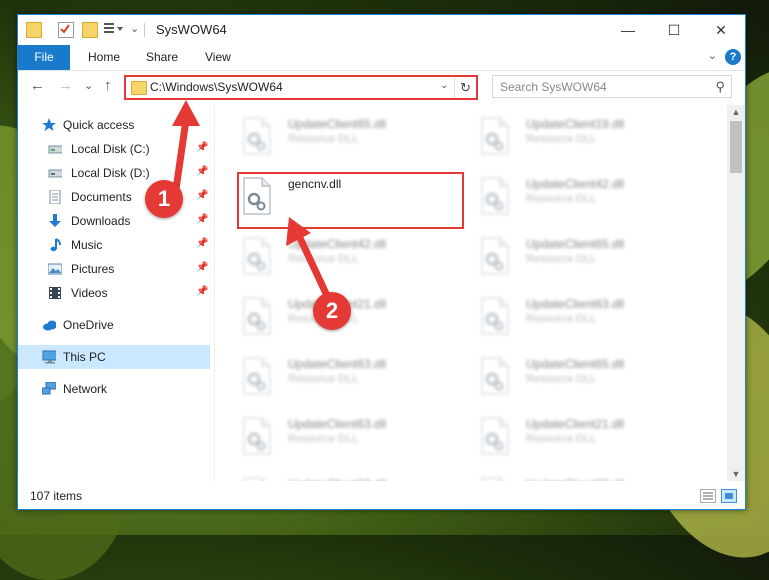 The image size is (769, 580). Describe the element at coordinates (332, 311) in the screenshot. I see `step-marker-2: 2` at that location.